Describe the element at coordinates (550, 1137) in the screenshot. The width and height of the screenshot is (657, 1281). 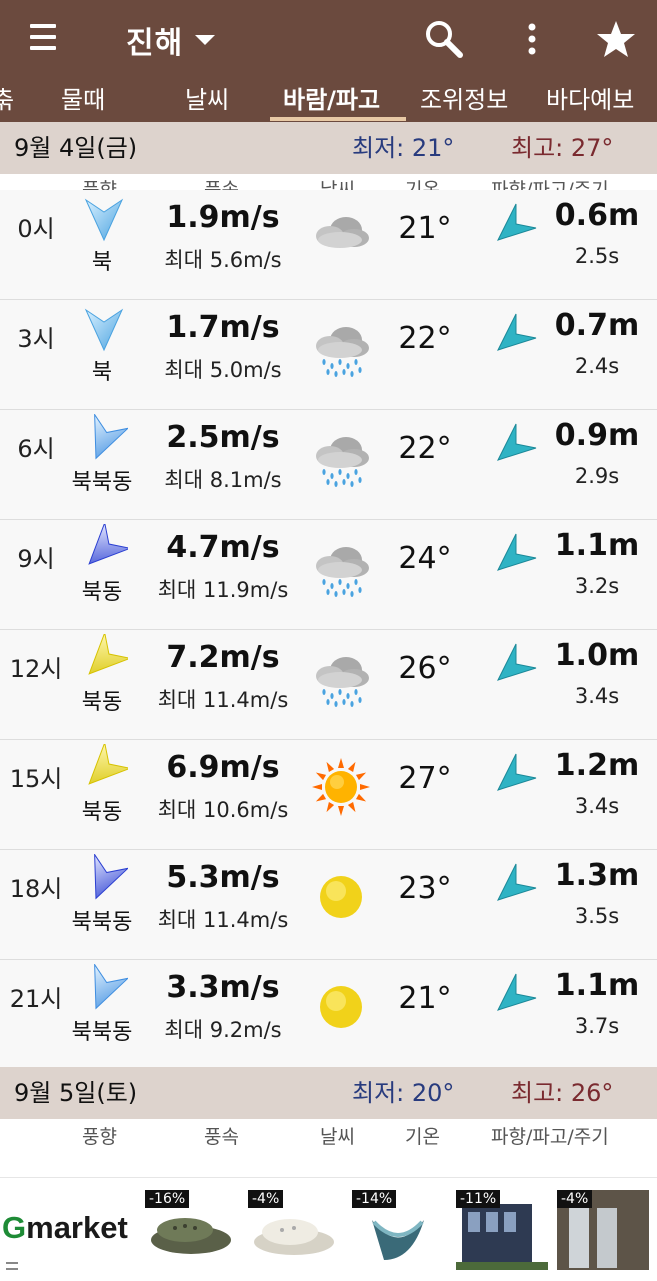
I see `col-wave: 파향/파고/주기` at that location.